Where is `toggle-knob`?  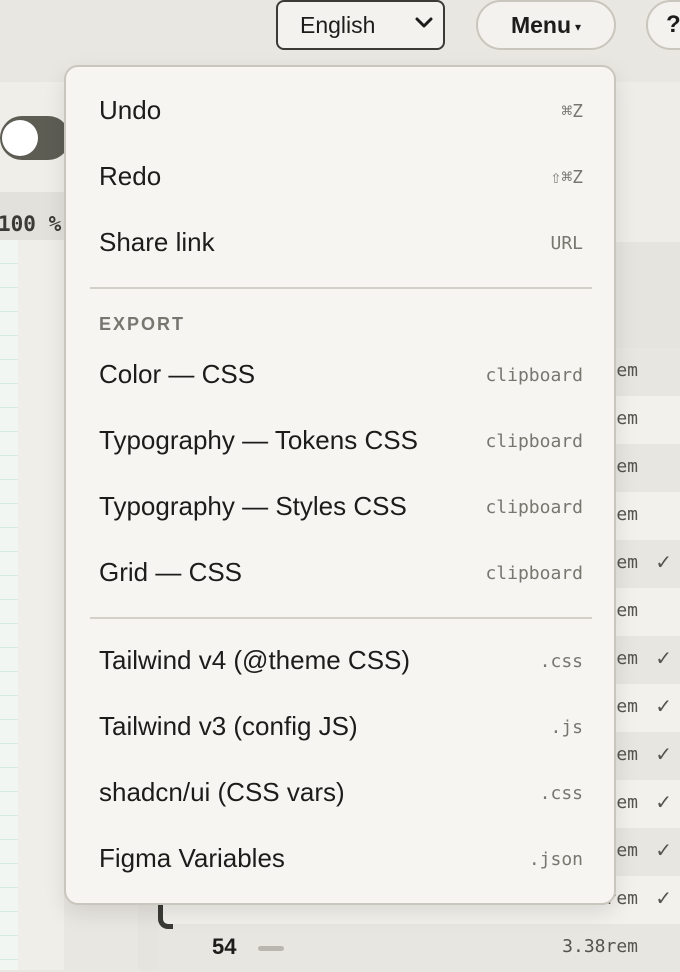
toggle-knob is located at coordinates (20, 138).